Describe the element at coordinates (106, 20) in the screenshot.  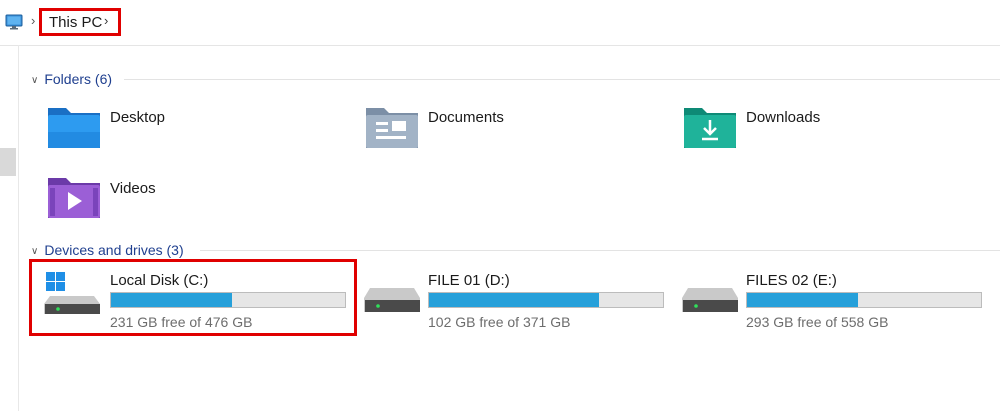
I see `chevron-right-icon: ›` at that location.